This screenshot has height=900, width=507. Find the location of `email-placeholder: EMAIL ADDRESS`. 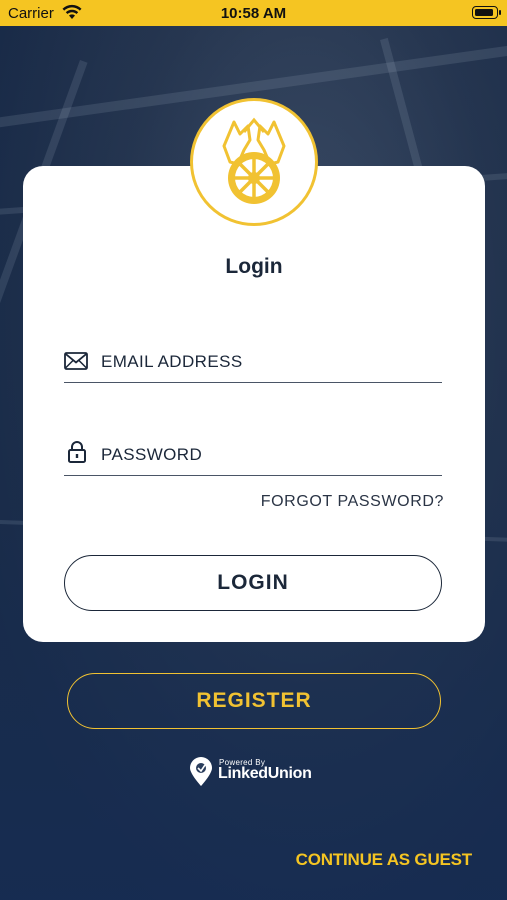

email-placeholder: EMAIL ADDRESS is located at coordinates (172, 361).